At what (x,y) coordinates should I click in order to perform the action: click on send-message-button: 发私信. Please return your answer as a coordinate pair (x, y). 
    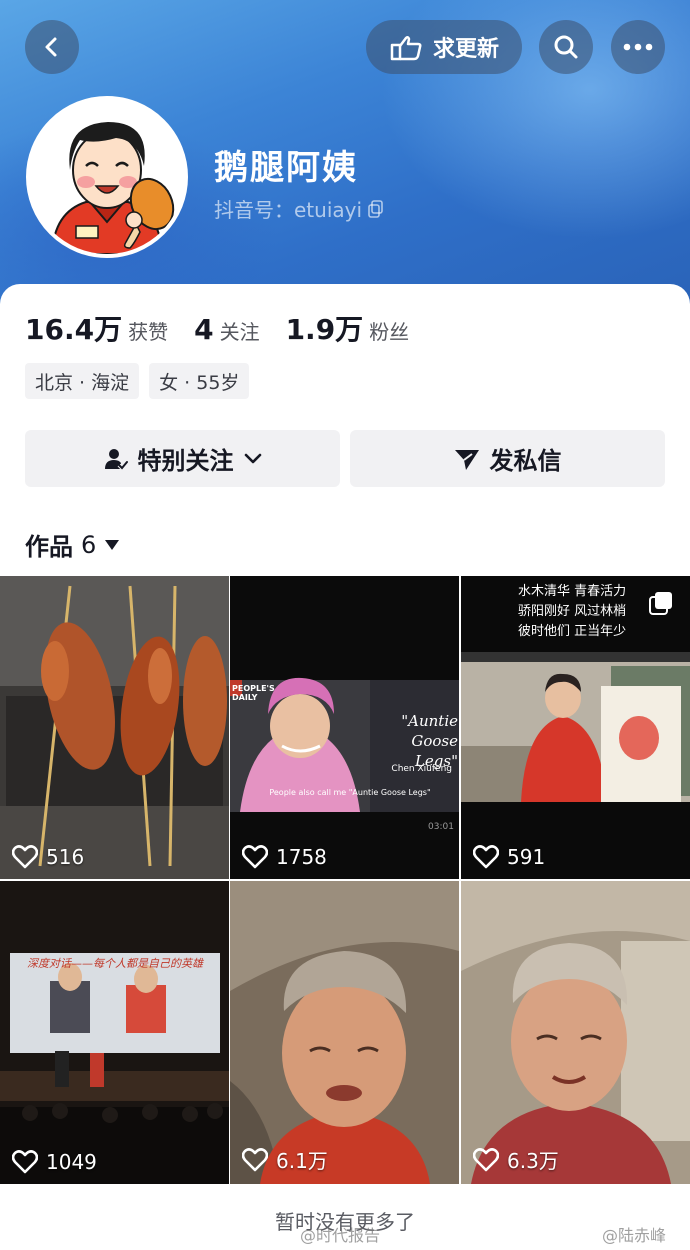
    Looking at the image, I should click on (507, 458).